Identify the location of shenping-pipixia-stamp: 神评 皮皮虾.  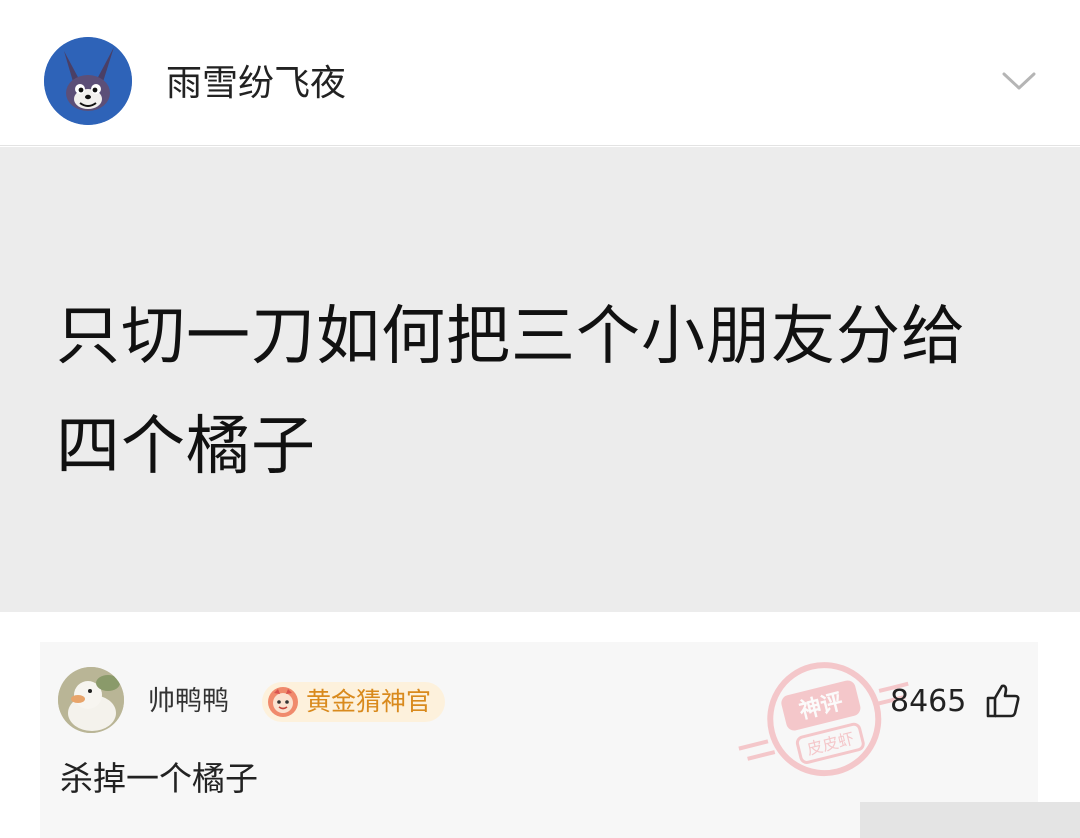
(823, 719).